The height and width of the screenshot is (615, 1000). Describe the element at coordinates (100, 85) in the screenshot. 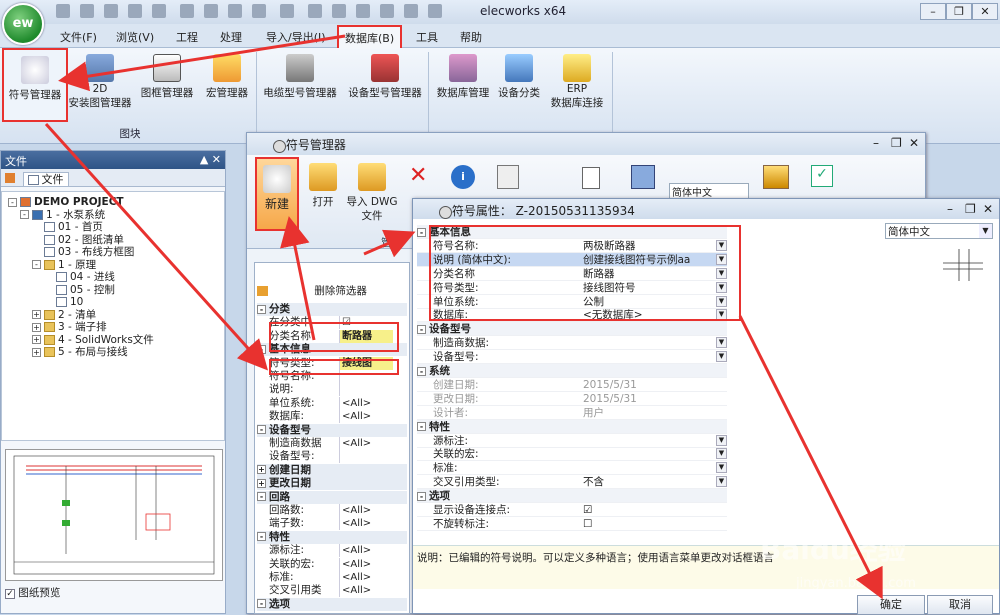

I see `2d-footprint-manager-button: 2D 安装图管理器` at that location.